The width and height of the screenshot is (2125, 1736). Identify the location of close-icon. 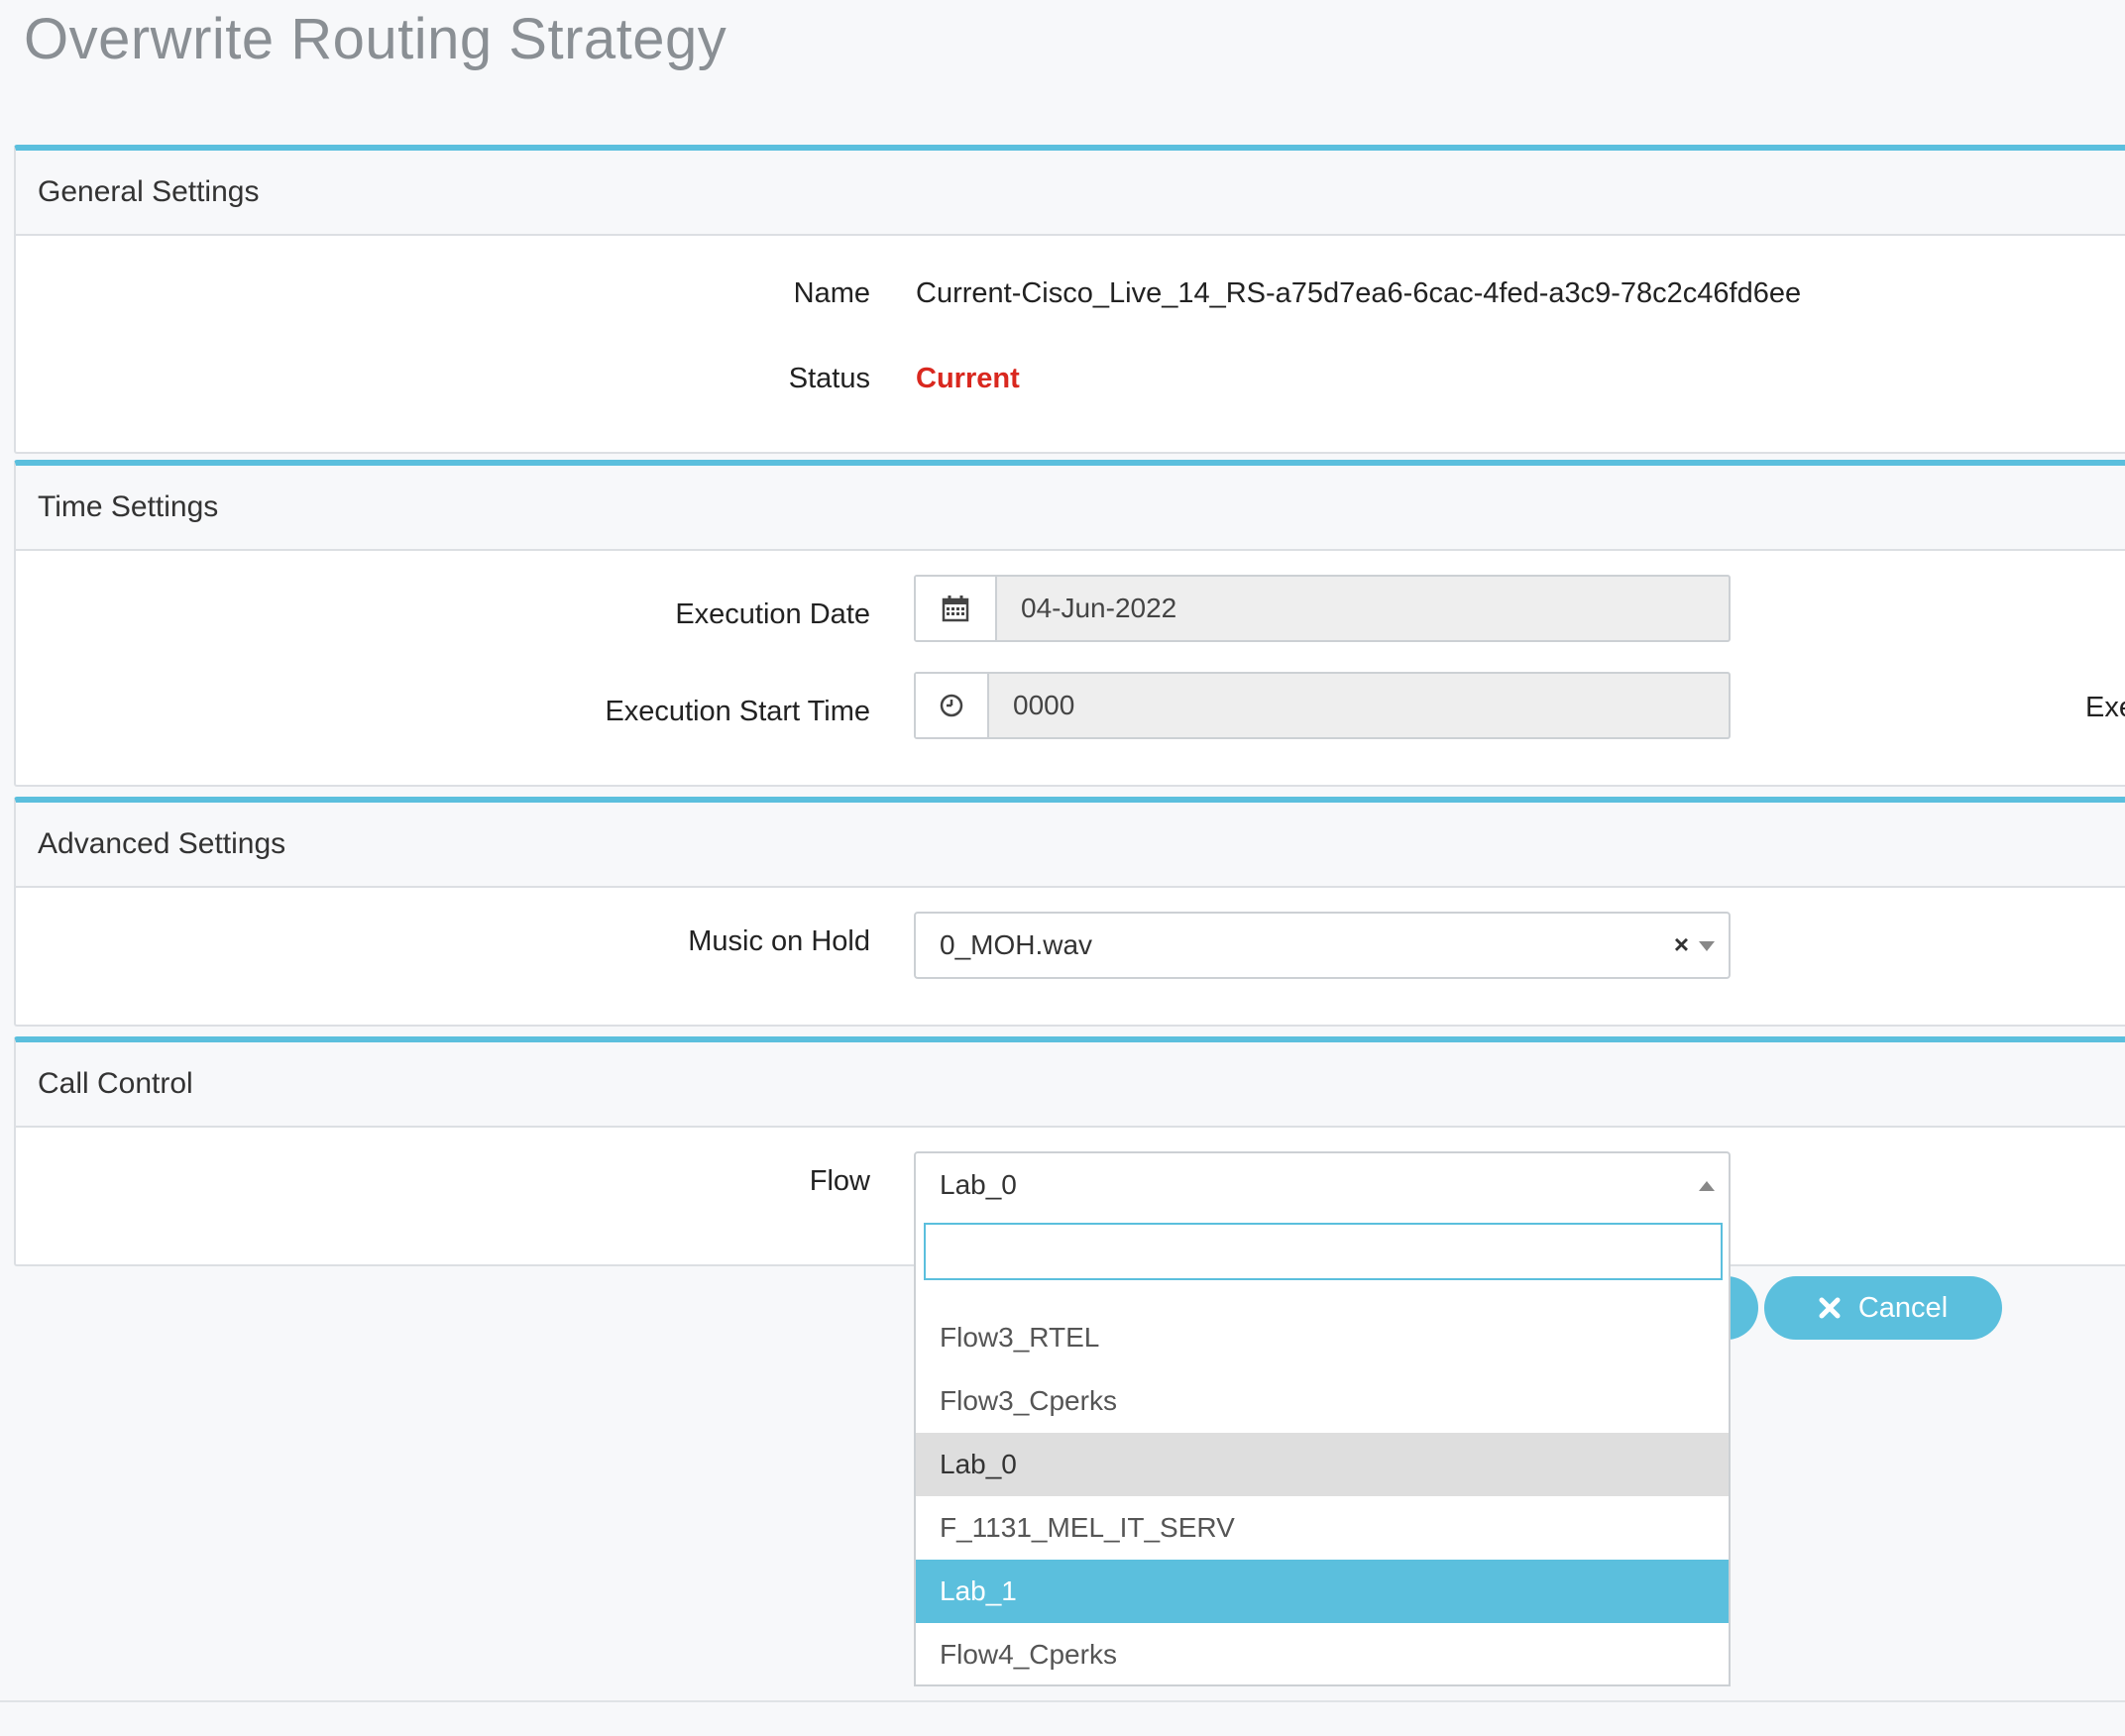
(1830, 1308).